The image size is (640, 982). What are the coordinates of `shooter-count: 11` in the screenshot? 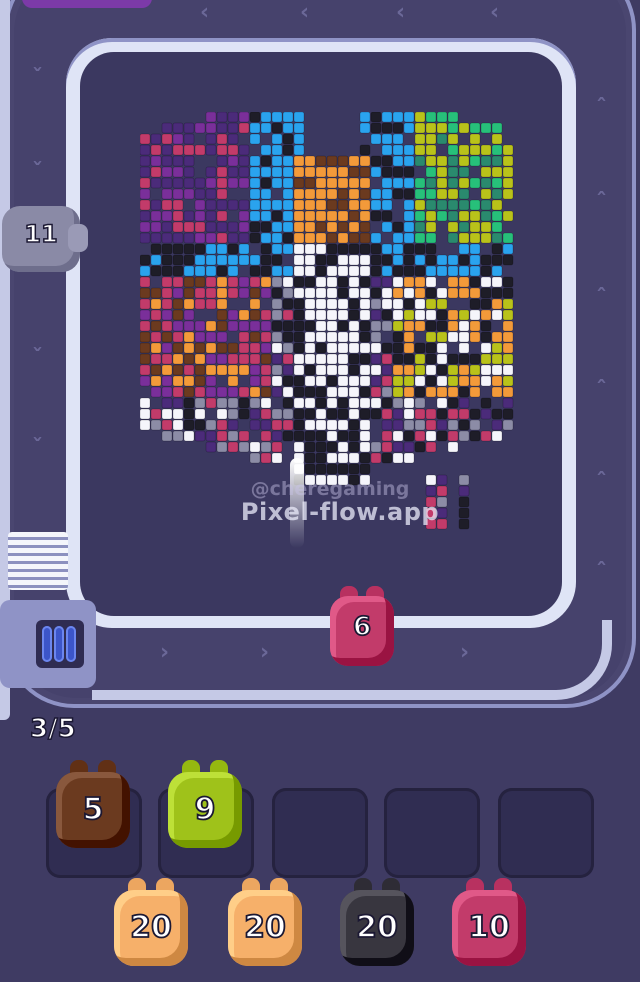 It's located at (41, 234).